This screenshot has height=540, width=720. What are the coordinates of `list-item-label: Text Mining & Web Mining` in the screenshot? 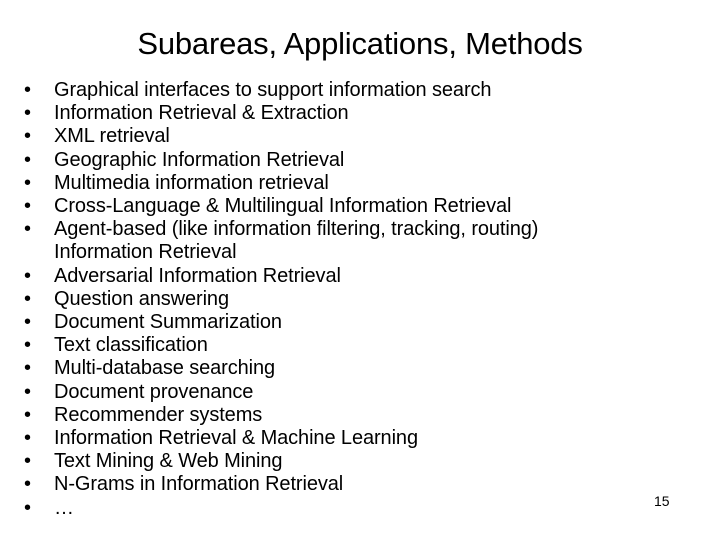 It's located at (168, 461).